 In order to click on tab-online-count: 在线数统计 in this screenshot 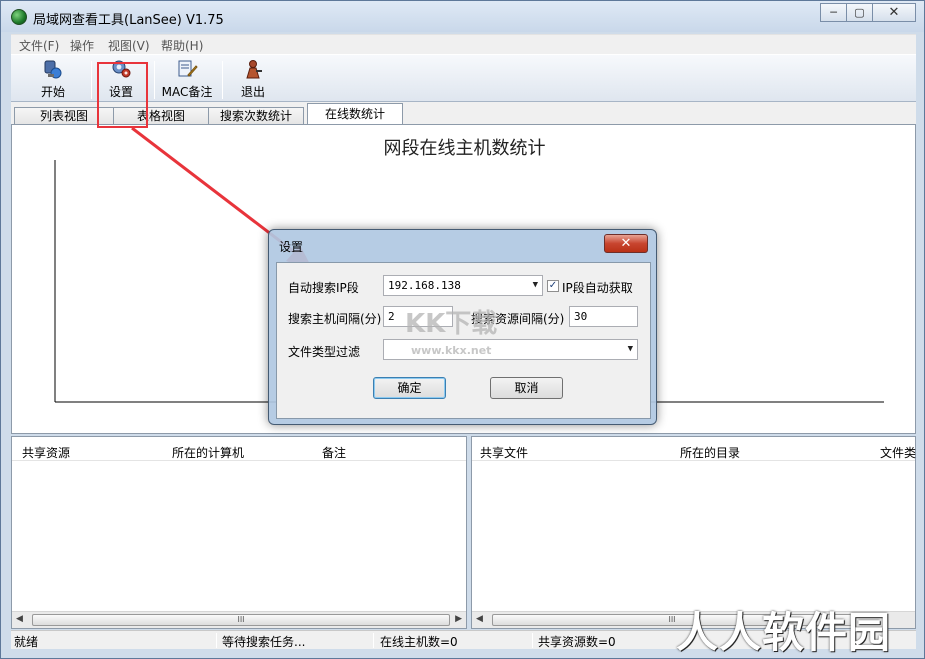, I will do `click(355, 114)`.